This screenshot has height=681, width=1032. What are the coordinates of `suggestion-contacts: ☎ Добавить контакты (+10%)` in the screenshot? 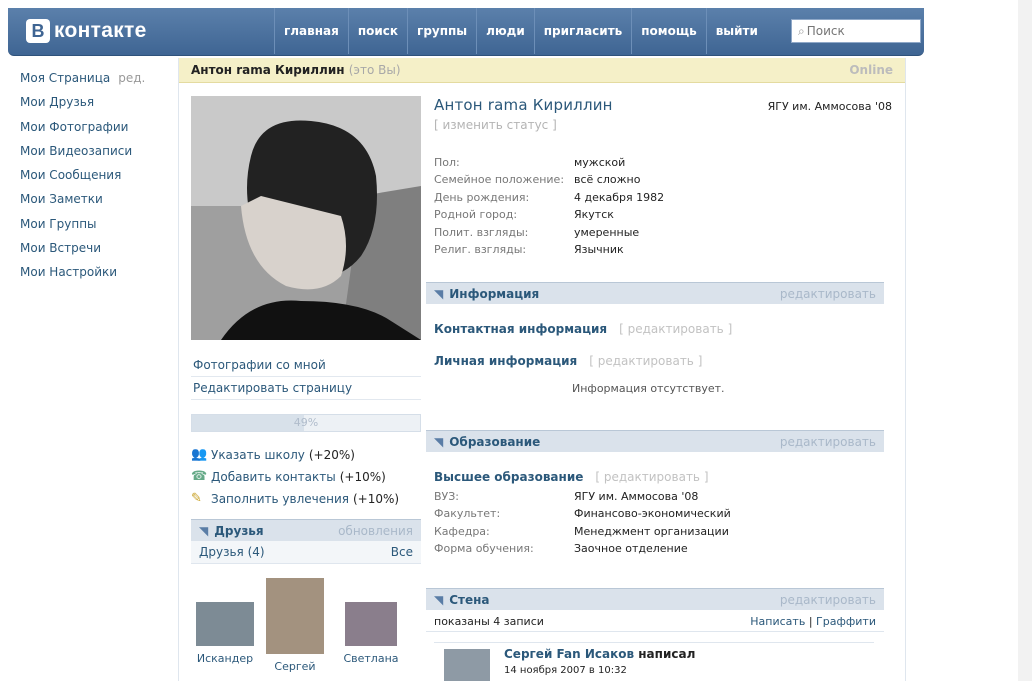 It's located at (306, 476).